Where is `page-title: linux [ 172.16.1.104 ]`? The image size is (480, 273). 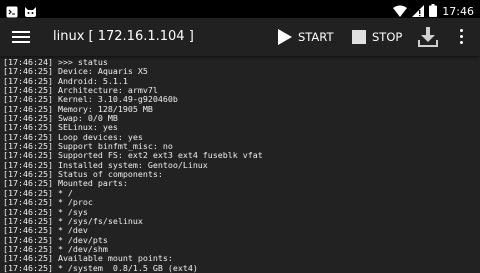 page-title: linux [ 172.16.1.104 ] is located at coordinates (123, 36).